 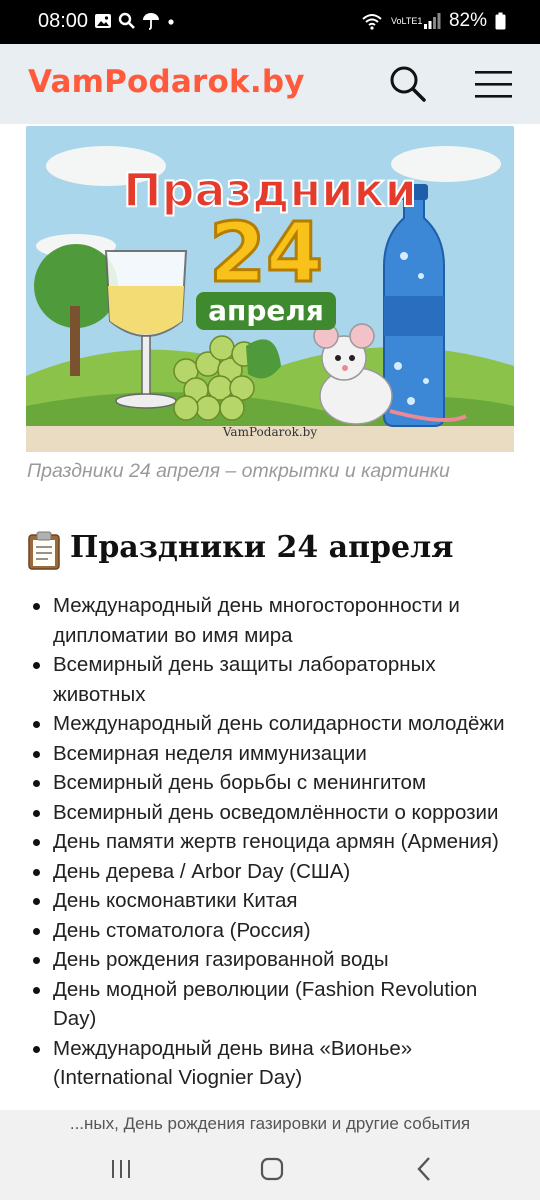 What do you see at coordinates (270, 872) in the screenshot?
I see `list-item: День дерева / Arbor Day (США)` at bounding box center [270, 872].